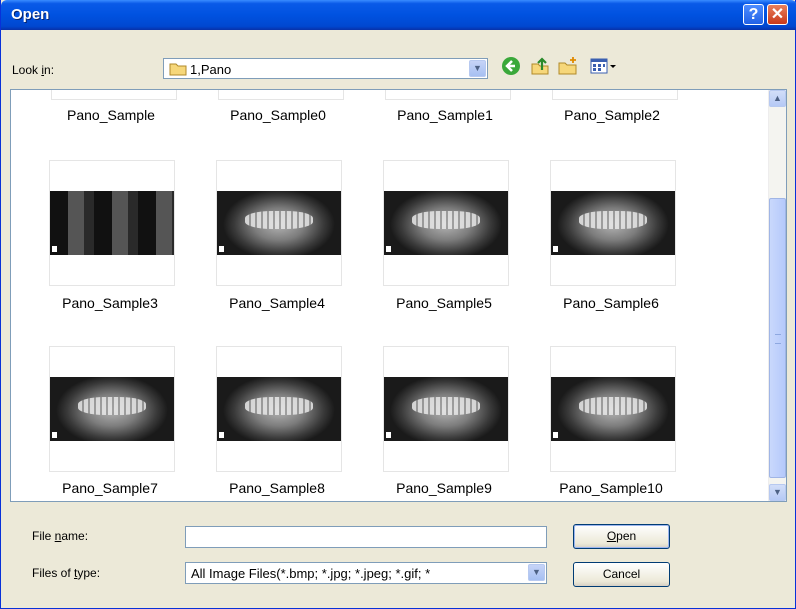 The width and height of the screenshot is (796, 609). What do you see at coordinates (777, 492) in the screenshot?
I see `scroll-down-button: ▼` at bounding box center [777, 492].